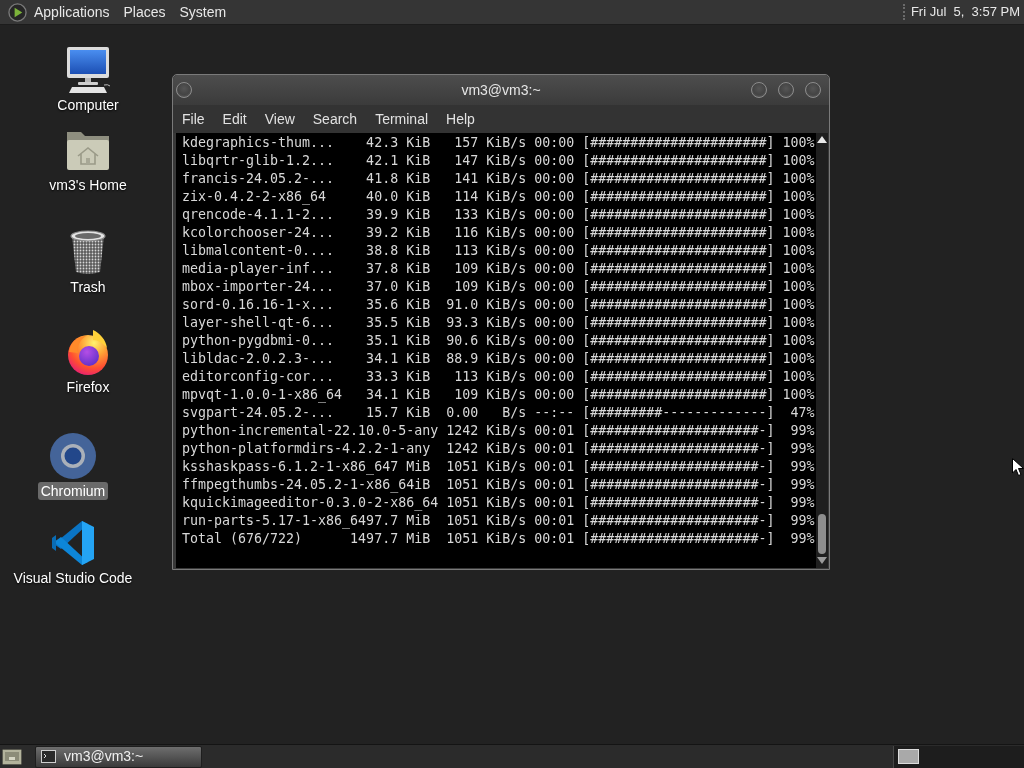 This screenshot has height=768, width=1024. Describe the element at coordinates (813, 90) in the screenshot. I see `close-button` at that location.